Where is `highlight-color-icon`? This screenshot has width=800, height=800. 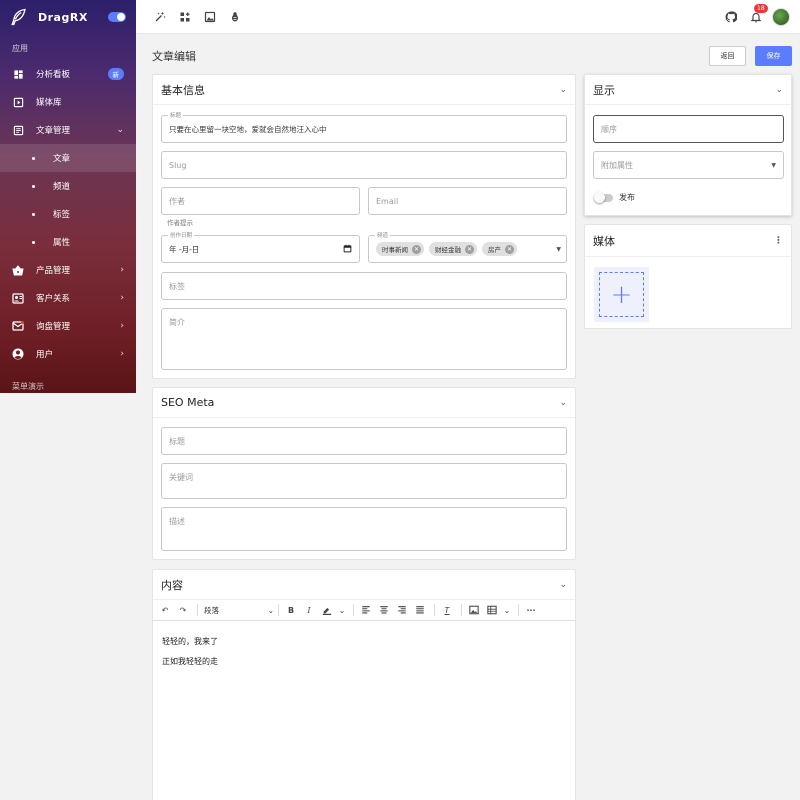 highlight-color-icon is located at coordinates (327, 610).